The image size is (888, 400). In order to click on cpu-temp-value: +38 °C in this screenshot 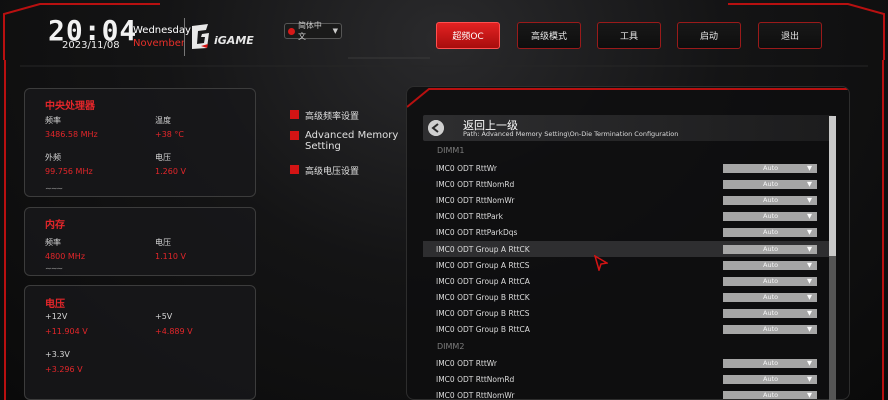, I will do `click(170, 134)`.